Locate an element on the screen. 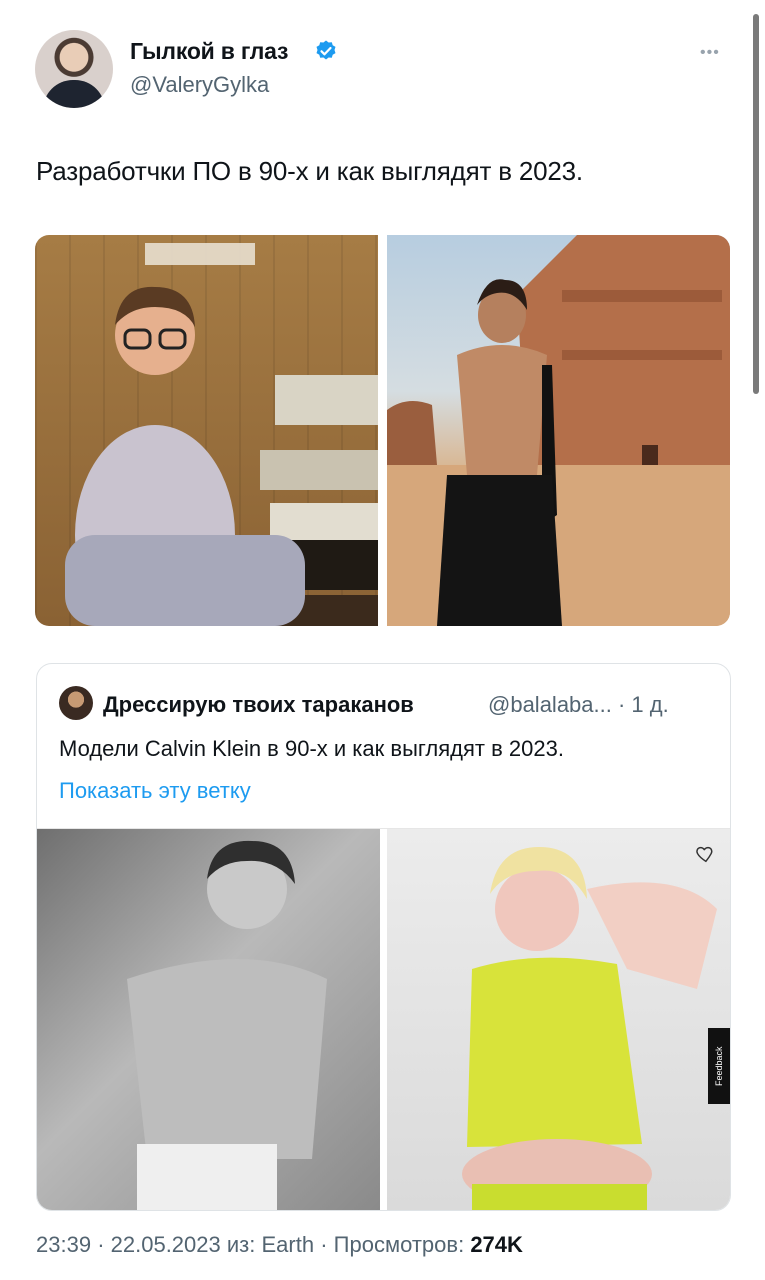 The image size is (765, 1280). author-avatar is located at coordinates (74, 69).